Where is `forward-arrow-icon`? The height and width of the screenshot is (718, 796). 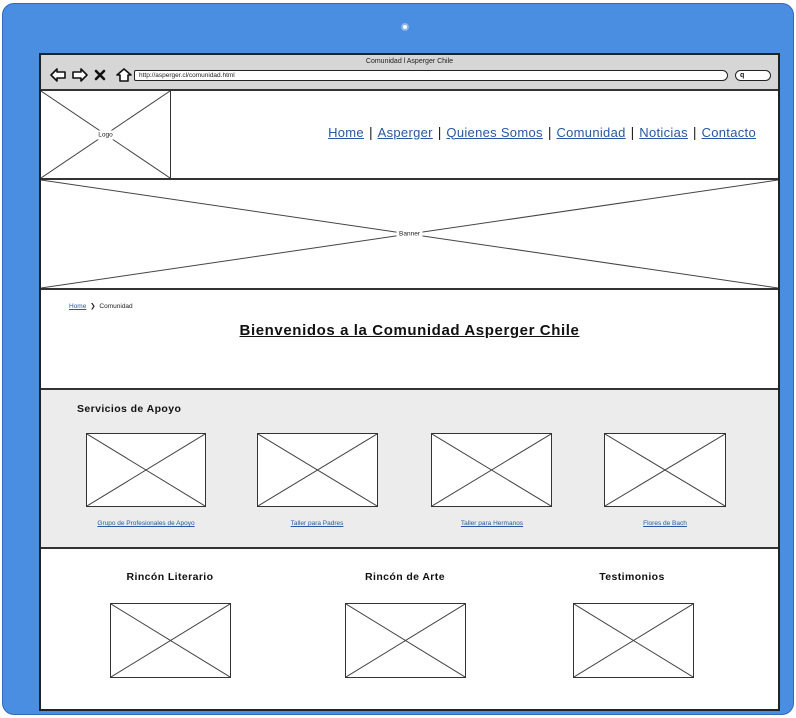 forward-arrow-icon is located at coordinates (80, 75).